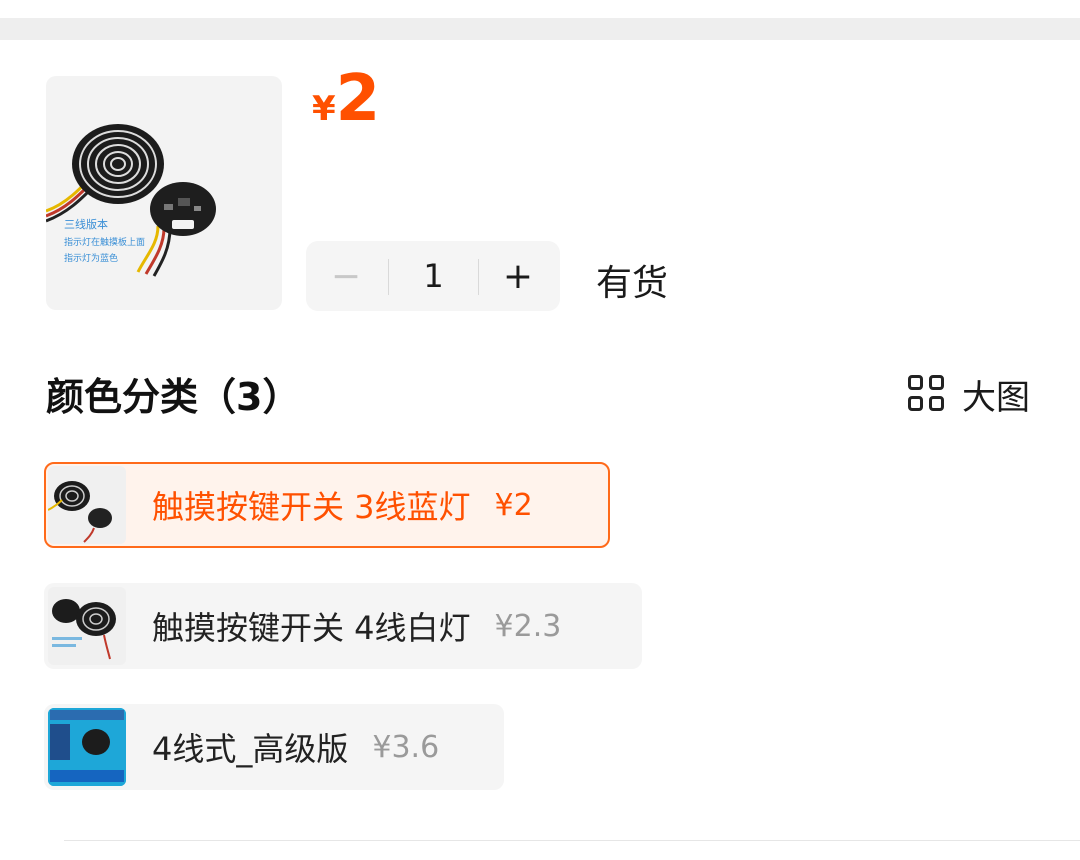 This screenshot has height=860, width=1080. Describe the element at coordinates (91, 259) in the screenshot. I see `image-caption: 指示灯为蓝色` at that location.